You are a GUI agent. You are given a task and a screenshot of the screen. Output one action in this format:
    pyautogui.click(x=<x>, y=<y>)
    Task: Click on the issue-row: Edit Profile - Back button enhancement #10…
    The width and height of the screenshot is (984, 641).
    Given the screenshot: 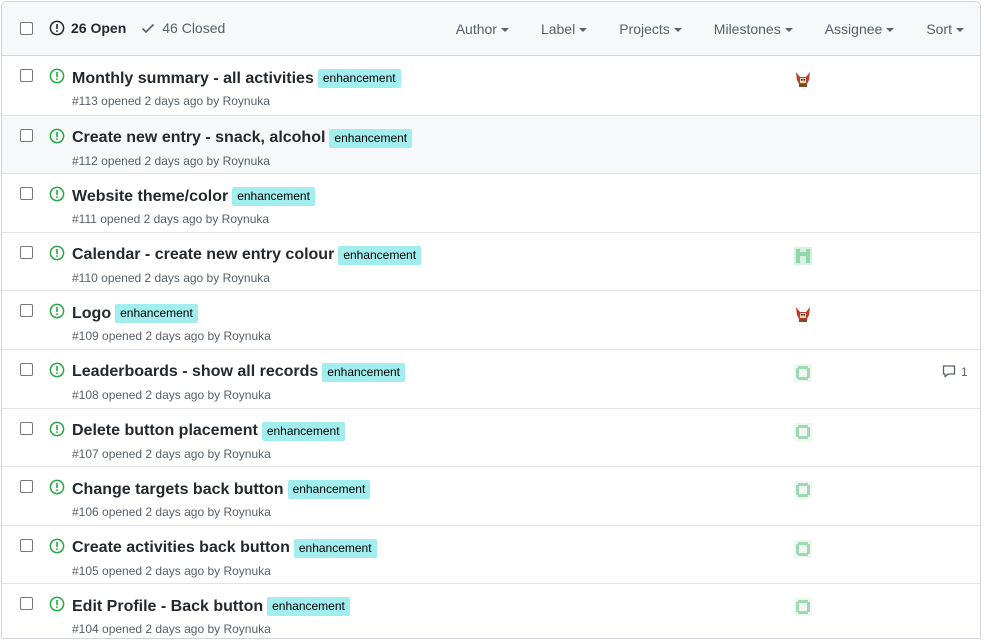 What is the action you would take?
    pyautogui.click(x=491, y=610)
    